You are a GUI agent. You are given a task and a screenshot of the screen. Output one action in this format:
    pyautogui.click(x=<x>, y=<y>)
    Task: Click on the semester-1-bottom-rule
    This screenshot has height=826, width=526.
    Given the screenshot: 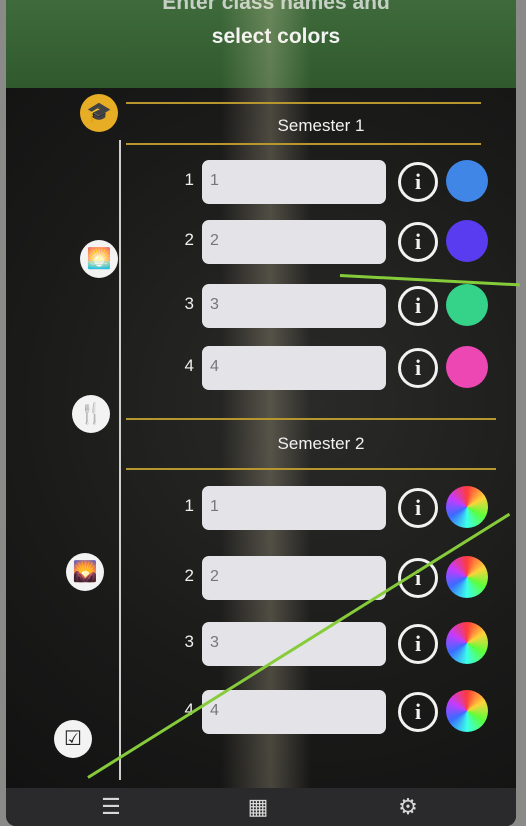 What is the action you would take?
    pyautogui.click(x=303, y=144)
    